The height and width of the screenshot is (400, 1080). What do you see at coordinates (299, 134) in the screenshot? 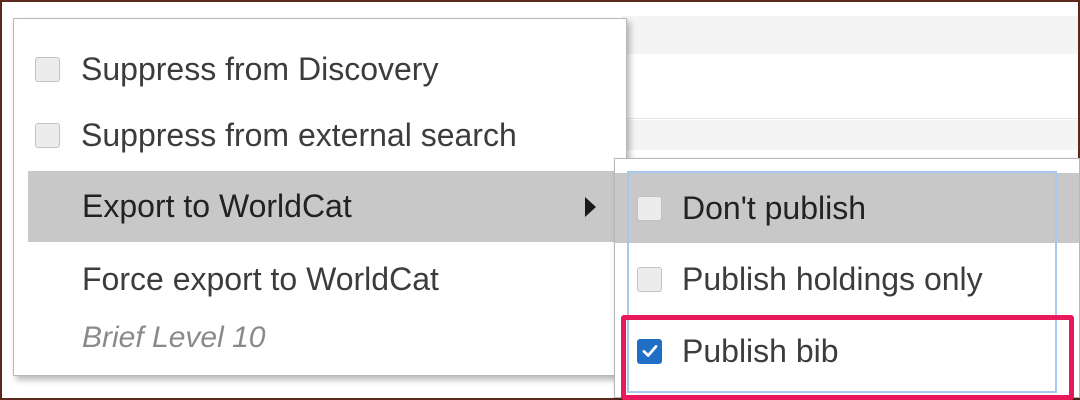
I see `menu-item-label: Suppress from external search` at bounding box center [299, 134].